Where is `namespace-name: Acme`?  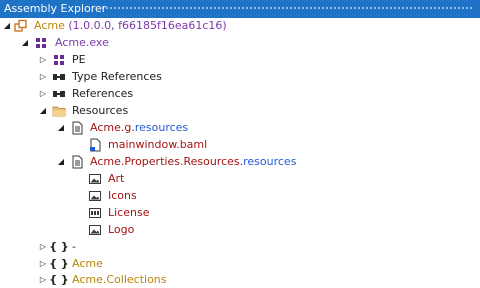
namespace-name: Acme is located at coordinates (87, 263).